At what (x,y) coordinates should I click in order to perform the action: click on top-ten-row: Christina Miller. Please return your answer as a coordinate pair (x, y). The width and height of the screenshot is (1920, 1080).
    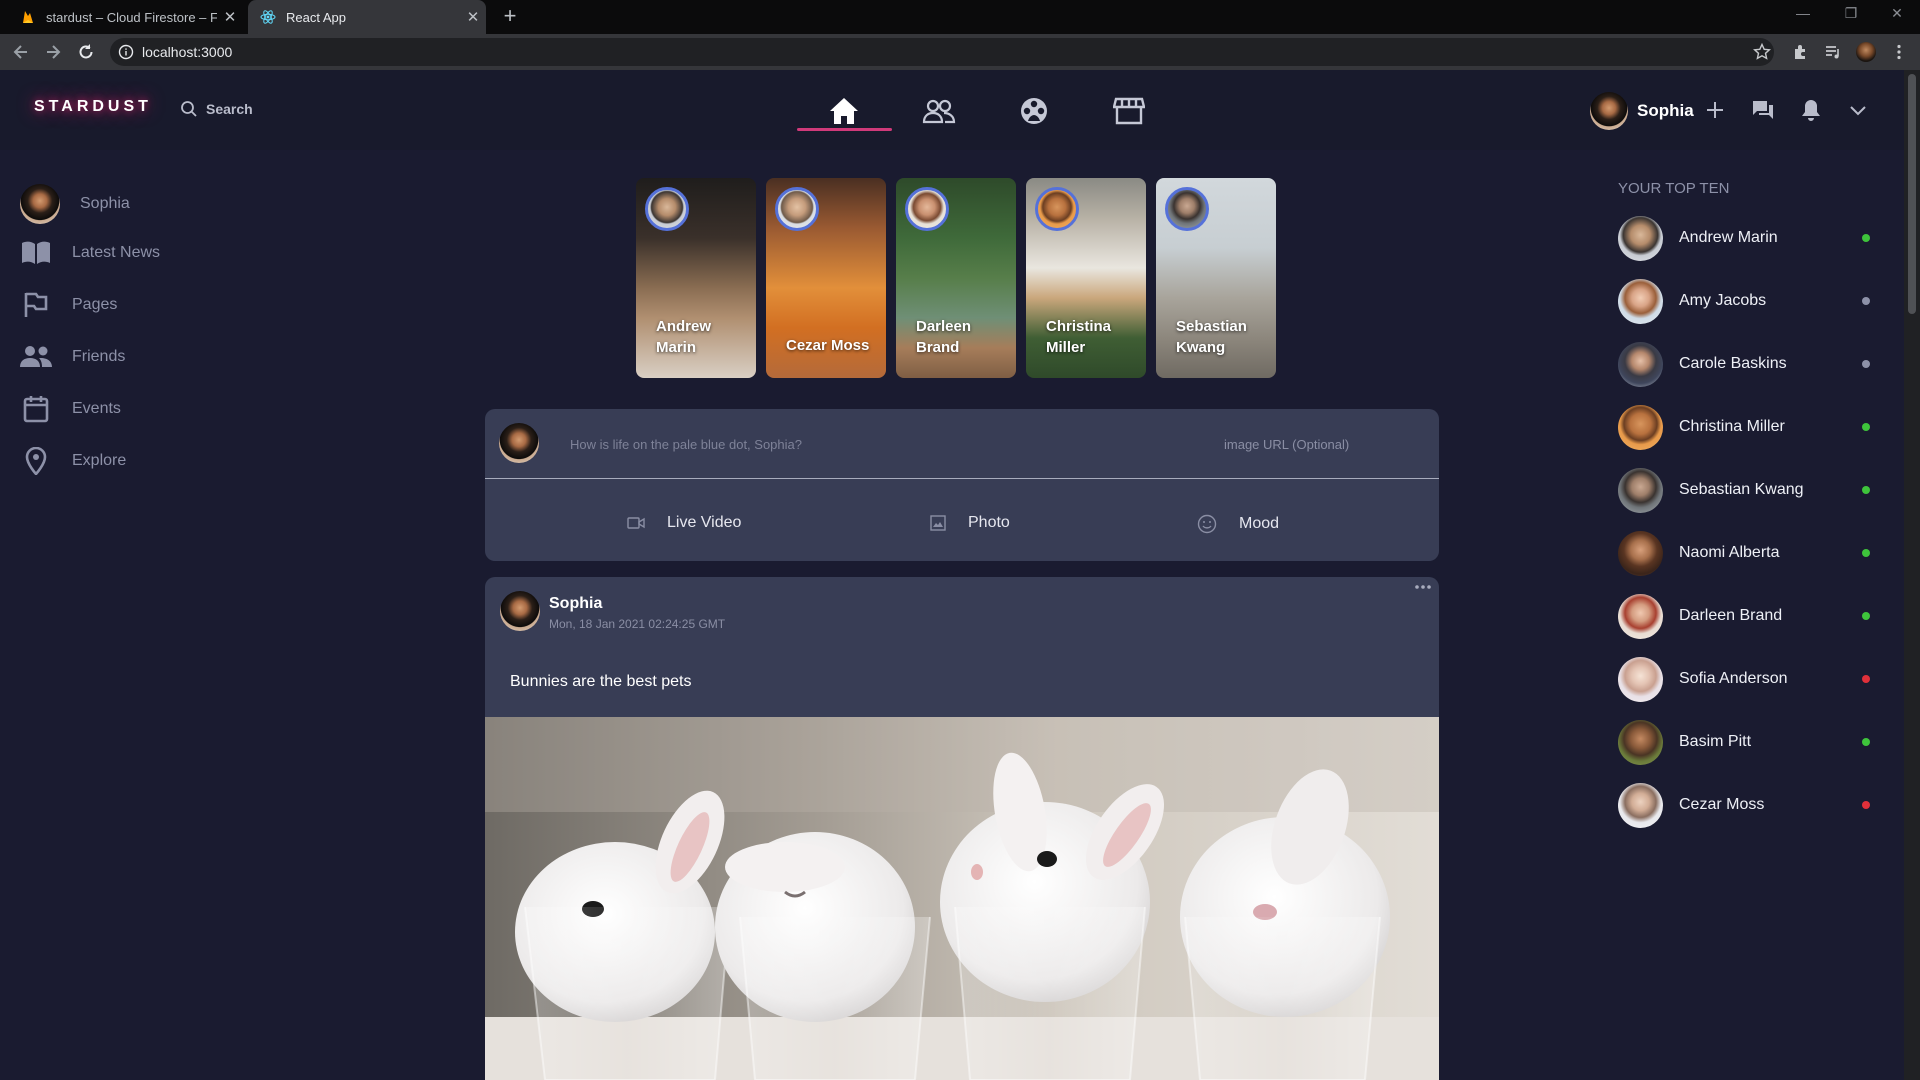
    Looking at the image, I should click on (1753, 427).